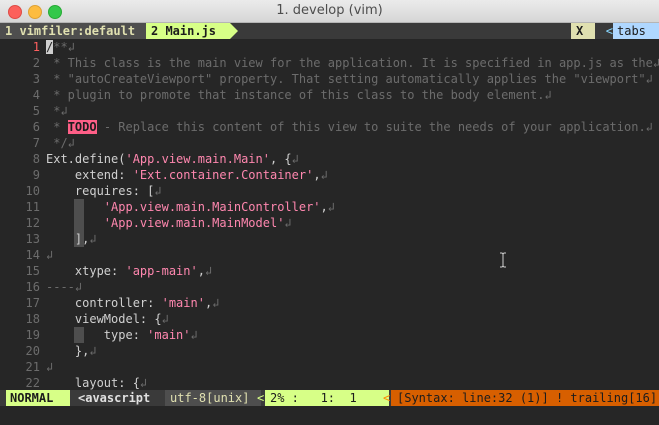 The height and width of the screenshot is (425, 659). What do you see at coordinates (387, 398) in the screenshot?
I see `position-arrow: <` at bounding box center [387, 398].